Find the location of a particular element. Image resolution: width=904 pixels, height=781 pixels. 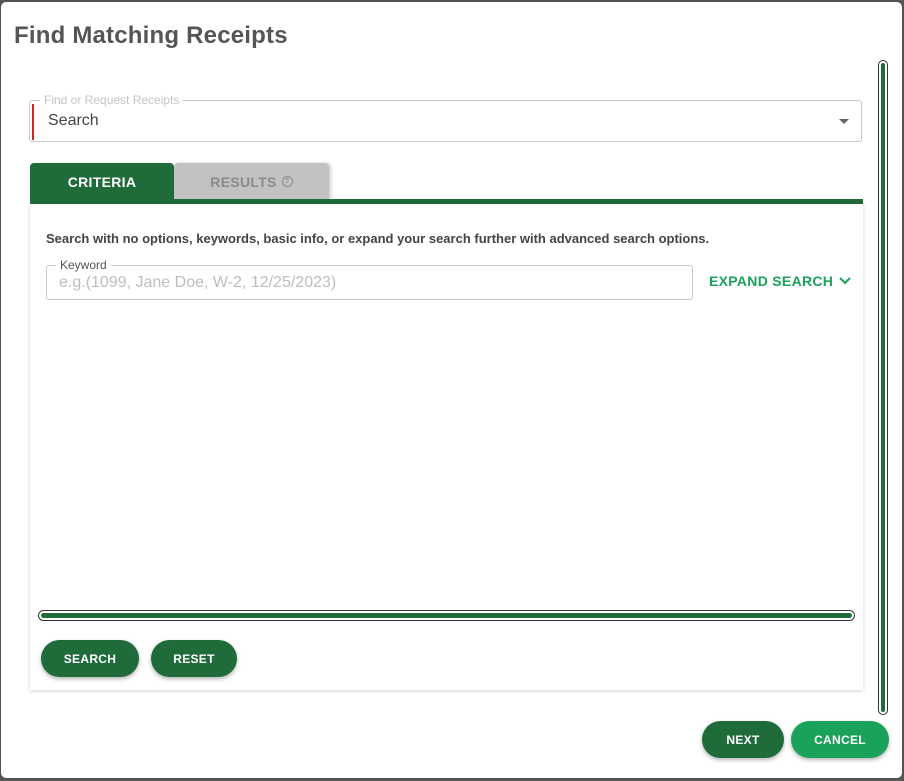

keyword-field: Keyword is located at coordinates (369, 279).